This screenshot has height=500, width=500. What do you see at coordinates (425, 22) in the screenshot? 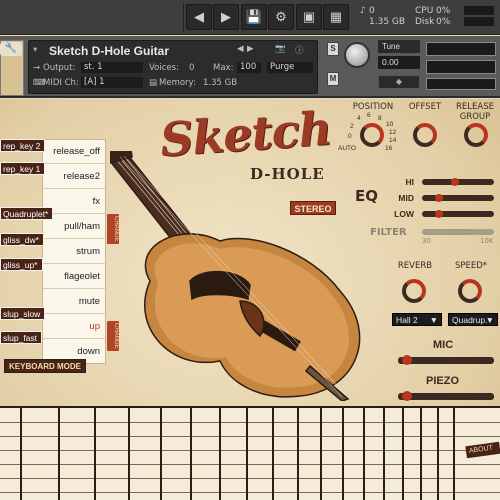
I see `disk-label: Disk` at bounding box center [425, 22].